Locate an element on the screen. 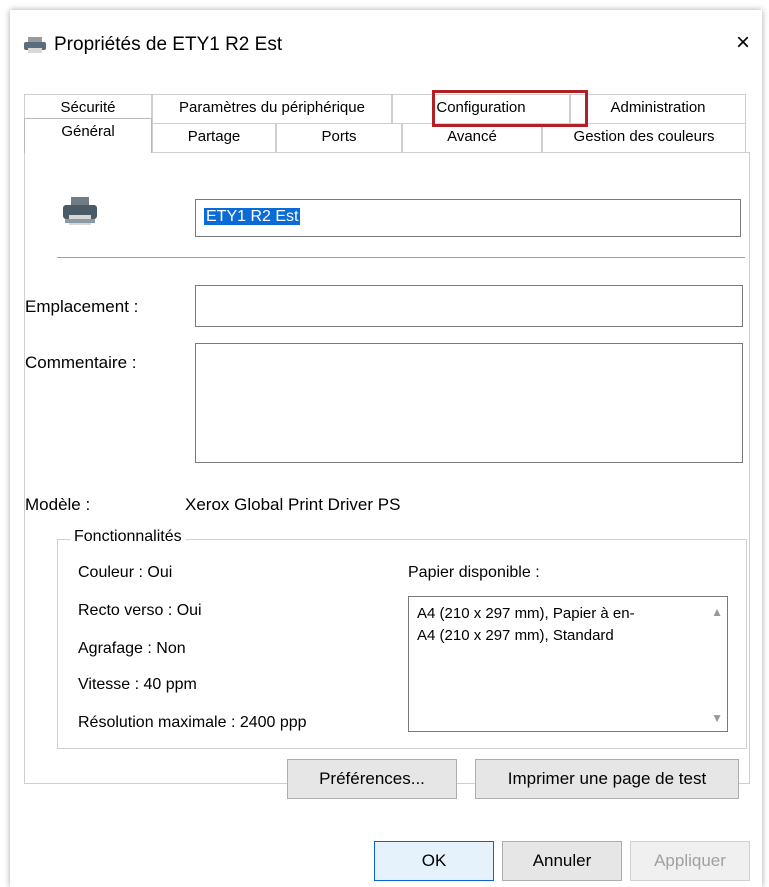 The height and width of the screenshot is (887, 769). modele-label: Modèle : is located at coordinates (58, 504).